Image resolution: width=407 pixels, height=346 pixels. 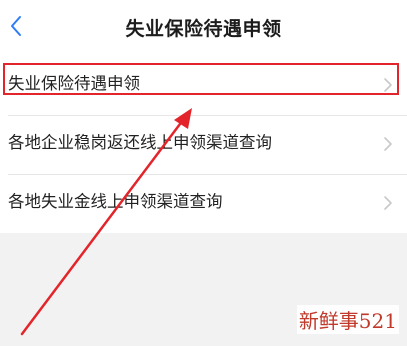 I want to click on page-title: 失业保险待遇申领, so click(x=203, y=29).